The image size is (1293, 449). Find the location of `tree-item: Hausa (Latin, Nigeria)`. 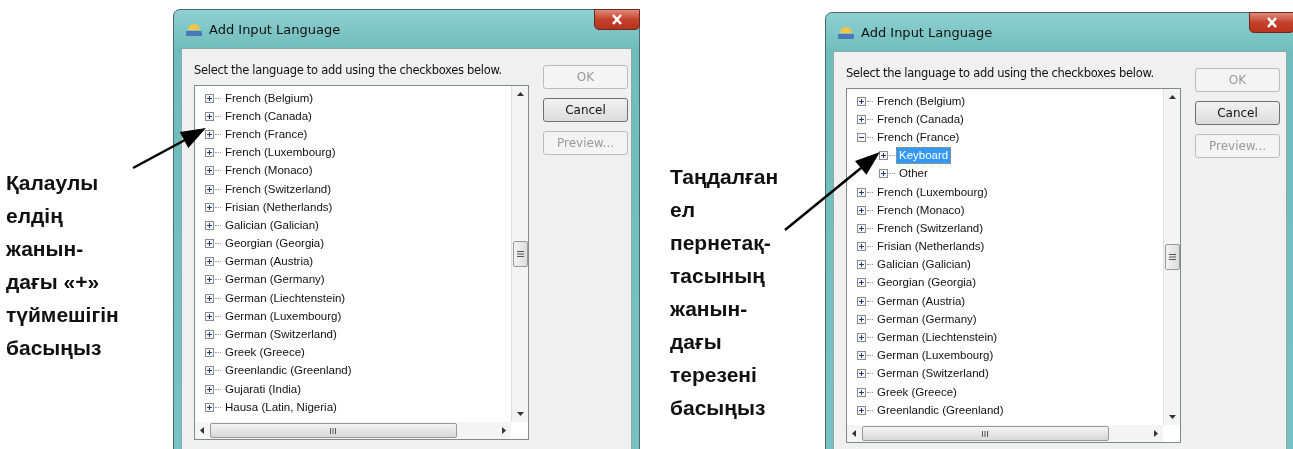

tree-item: Hausa (Latin, Nigeria) is located at coordinates (281, 407).